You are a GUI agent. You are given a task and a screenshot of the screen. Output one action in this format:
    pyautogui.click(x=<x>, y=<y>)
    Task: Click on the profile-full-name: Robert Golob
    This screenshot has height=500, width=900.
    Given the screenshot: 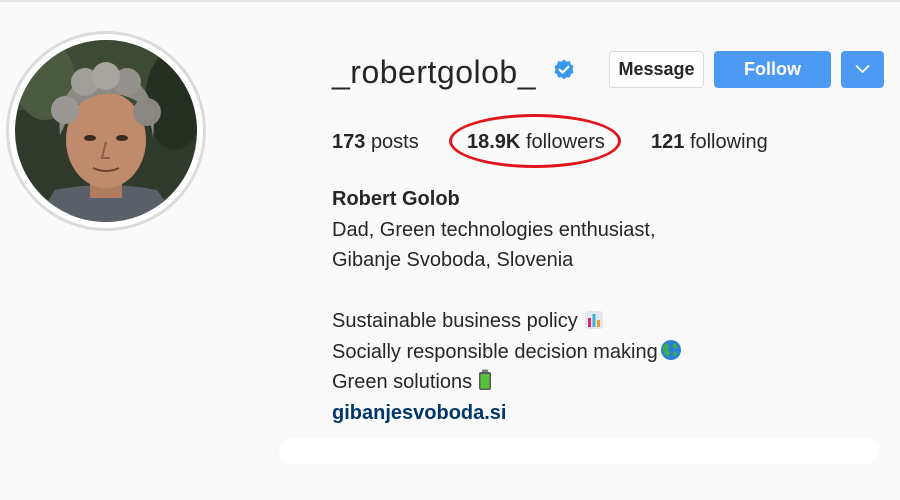 What is the action you would take?
    pyautogui.click(x=396, y=199)
    